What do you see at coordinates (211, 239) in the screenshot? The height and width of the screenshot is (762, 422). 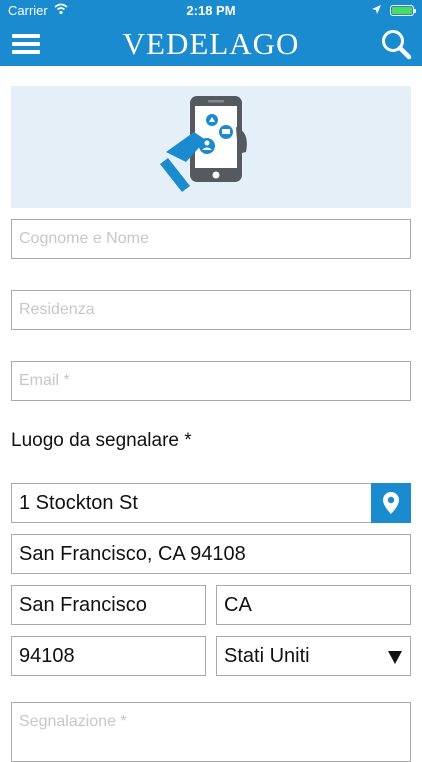 I see `name-input: Cognome e Nome` at bounding box center [211, 239].